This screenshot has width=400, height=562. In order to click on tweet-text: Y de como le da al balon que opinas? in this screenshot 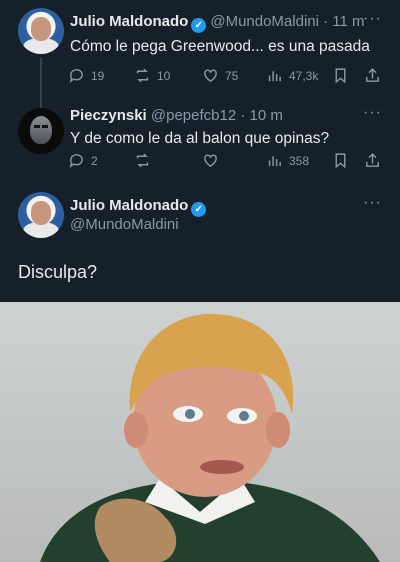, I will do `click(200, 138)`.